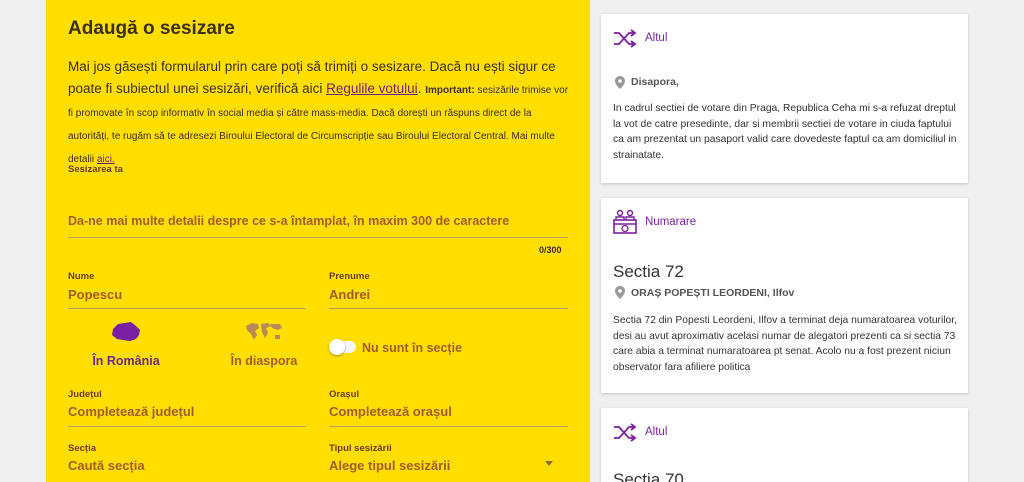  Describe the element at coordinates (131, 411) in the screenshot. I see `county-input: Completează județul` at that location.